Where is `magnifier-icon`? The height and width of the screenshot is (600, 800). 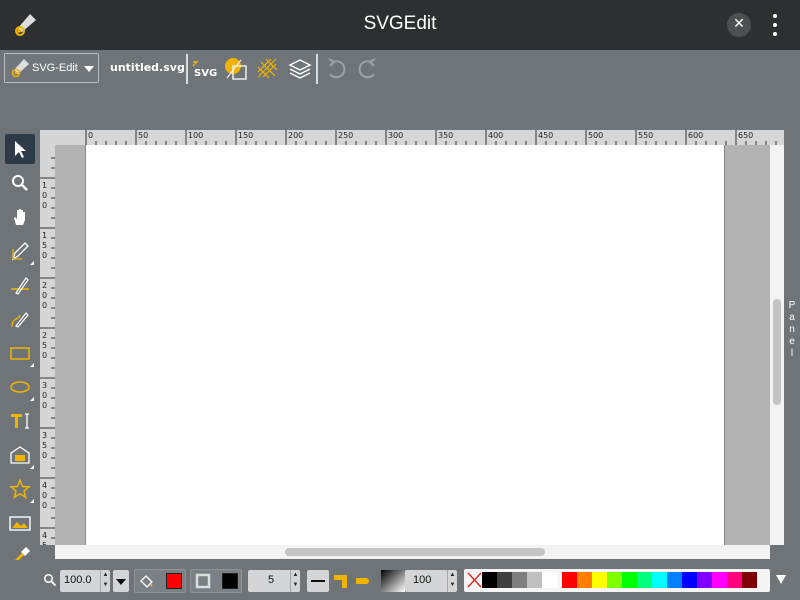
magnifier-icon is located at coordinates (20, 183).